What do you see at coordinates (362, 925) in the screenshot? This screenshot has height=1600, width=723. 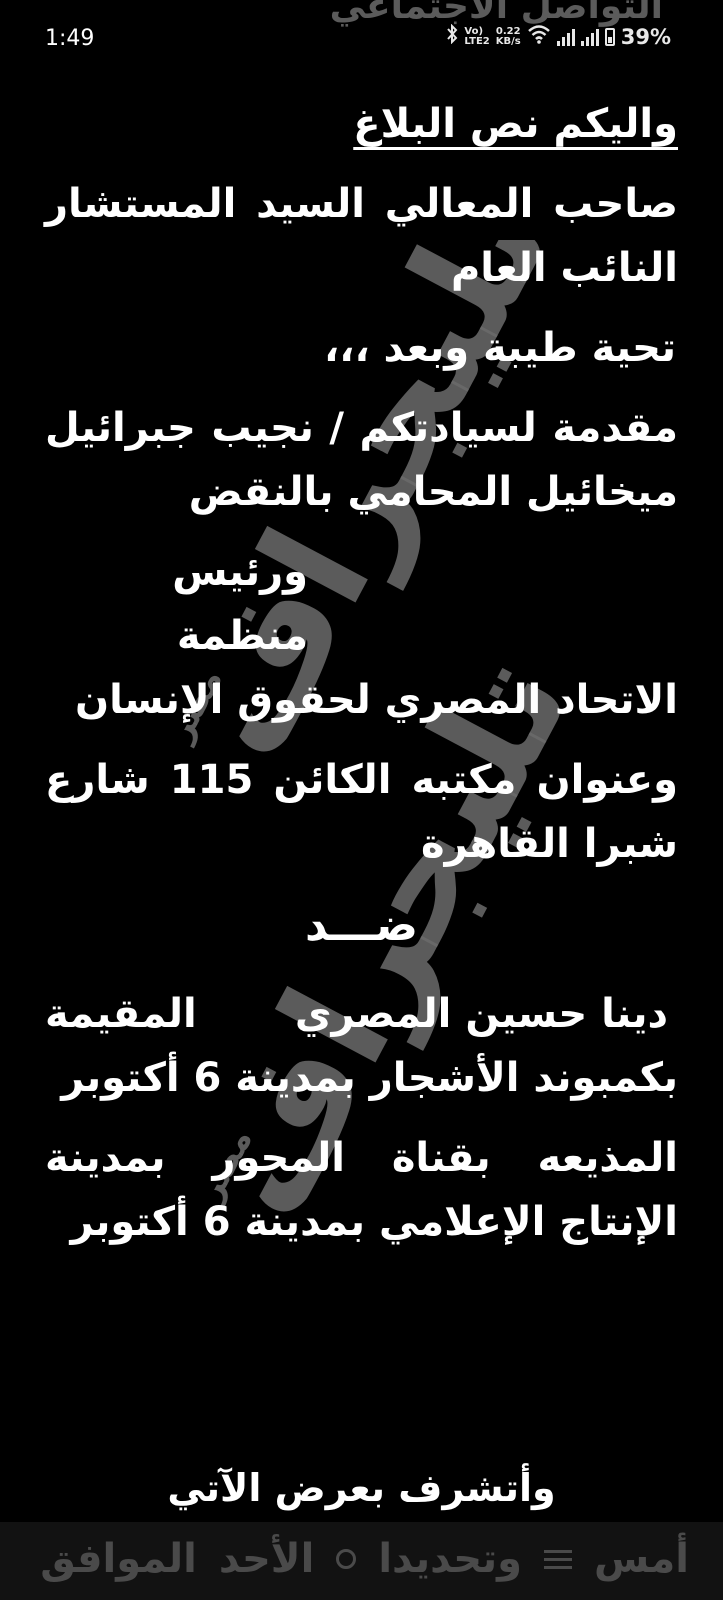 I see `against-label: ضـــد` at bounding box center [362, 925].